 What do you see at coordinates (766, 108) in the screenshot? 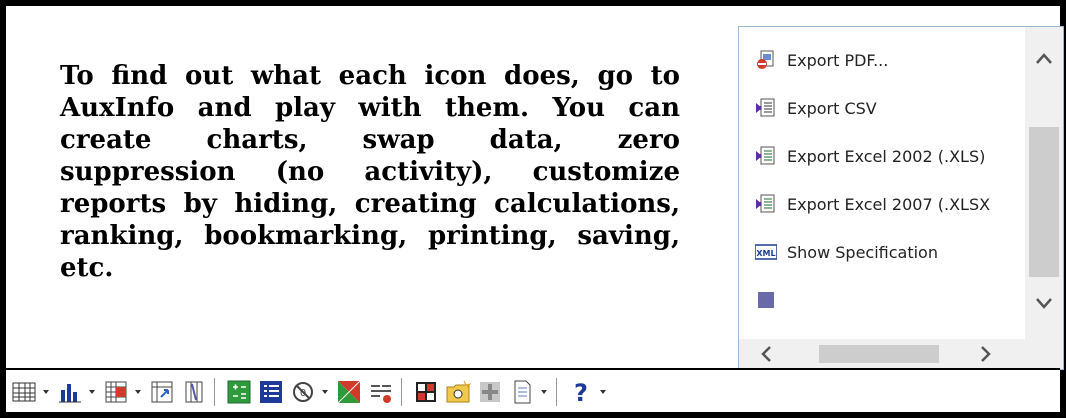
I see `csv-export-icon` at bounding box center [766, 108].